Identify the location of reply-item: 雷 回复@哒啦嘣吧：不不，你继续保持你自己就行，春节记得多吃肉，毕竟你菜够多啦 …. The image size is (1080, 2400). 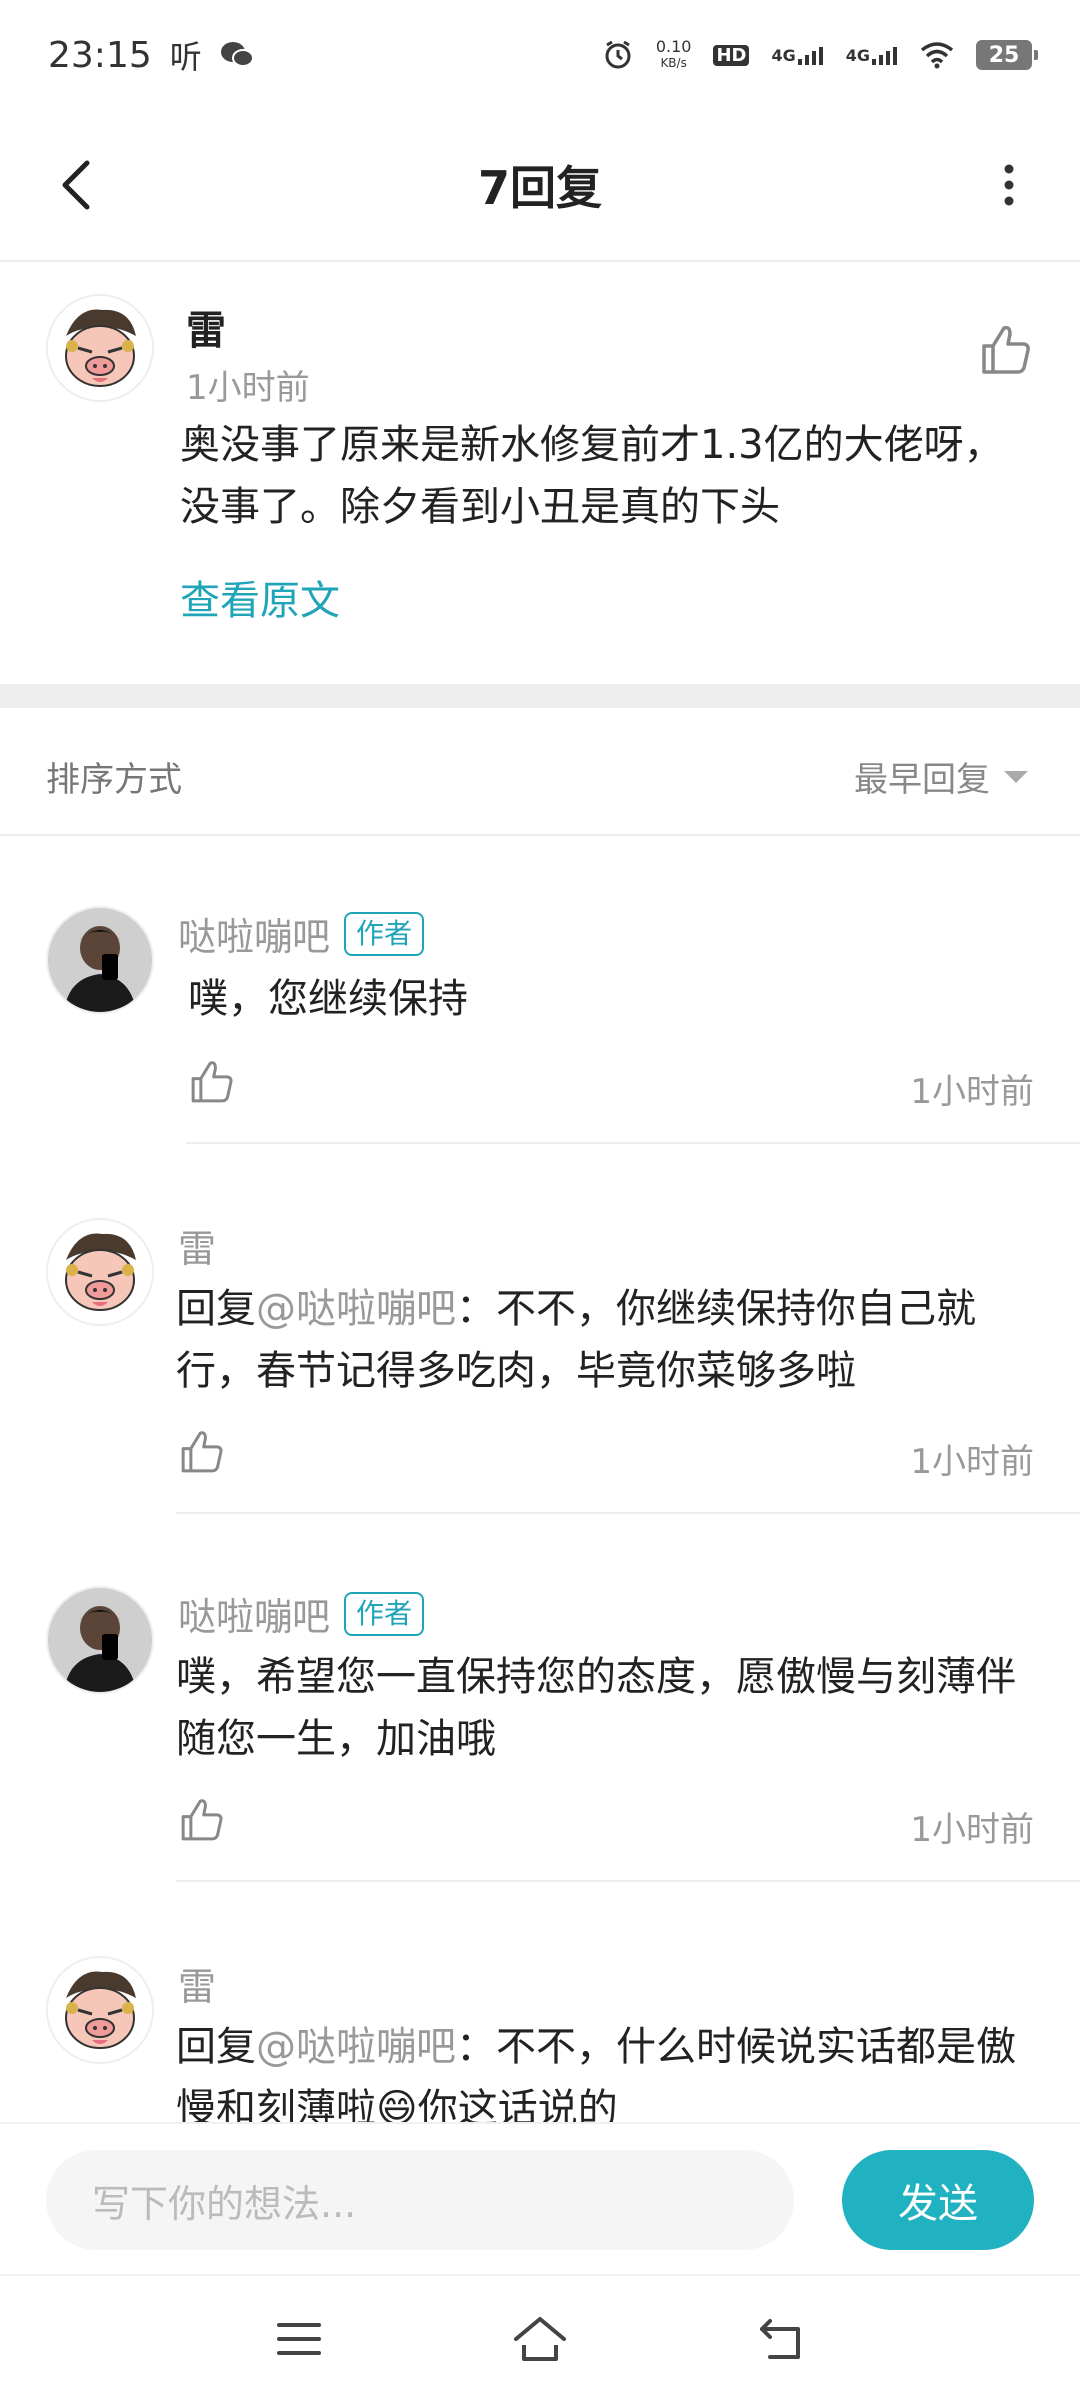
(540, 1366).